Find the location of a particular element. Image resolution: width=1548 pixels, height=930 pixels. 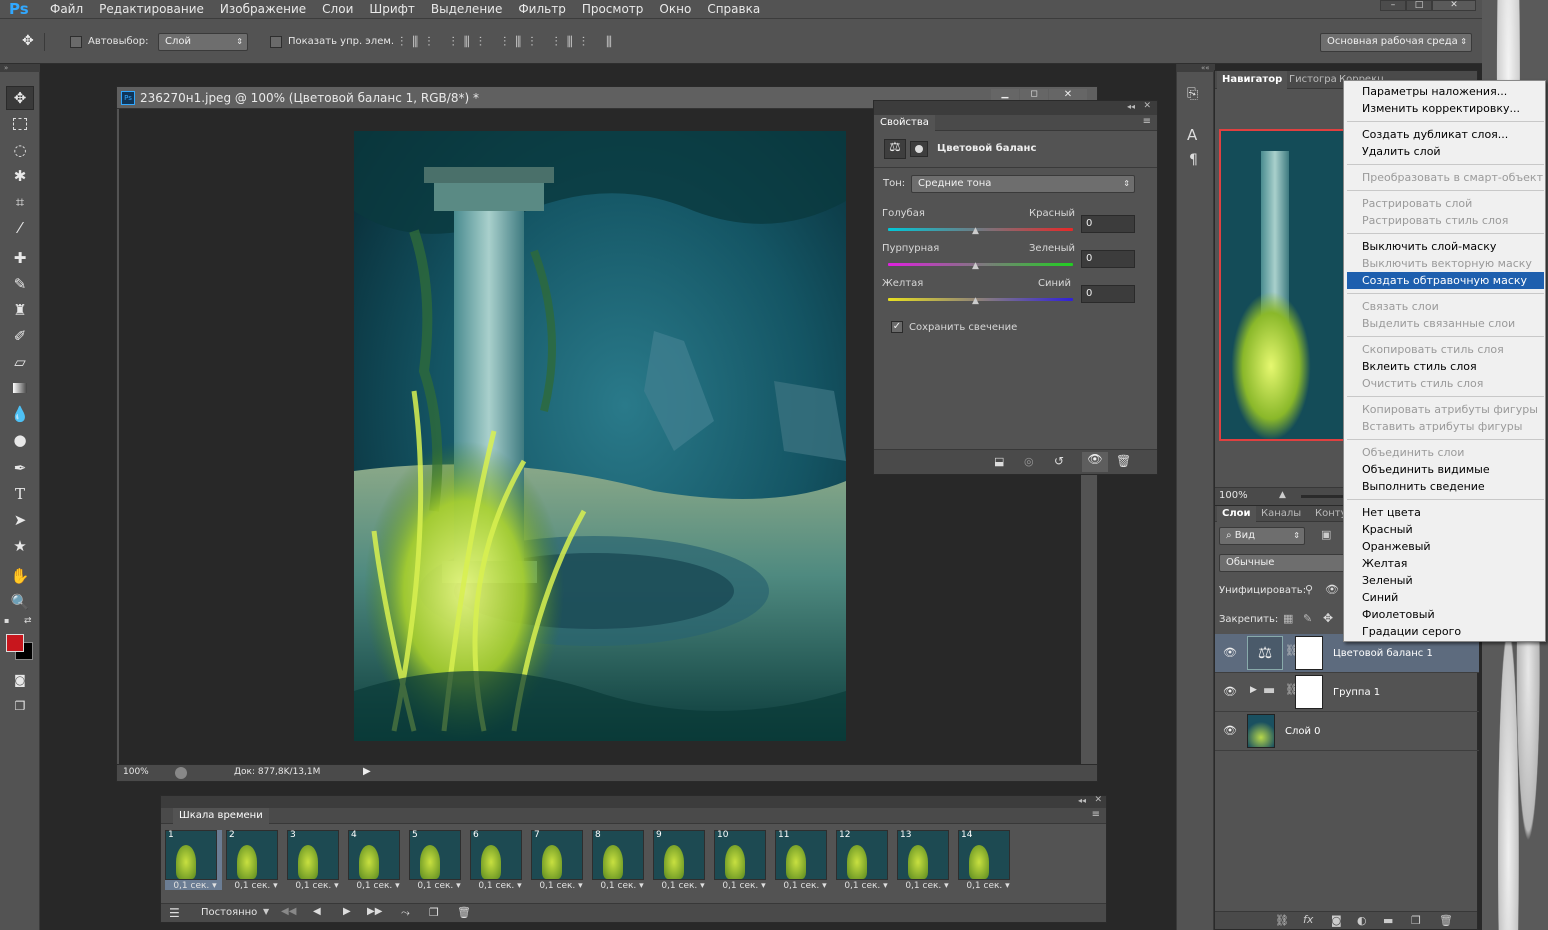

timeline-frame: 7 0,1 сек. ▾ is located at coordinates (560, 860).